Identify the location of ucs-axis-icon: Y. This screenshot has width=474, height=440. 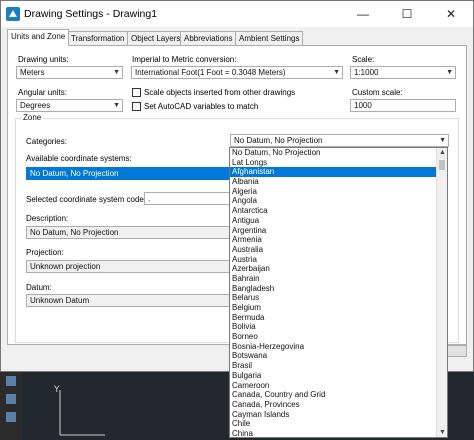
(79, 410).